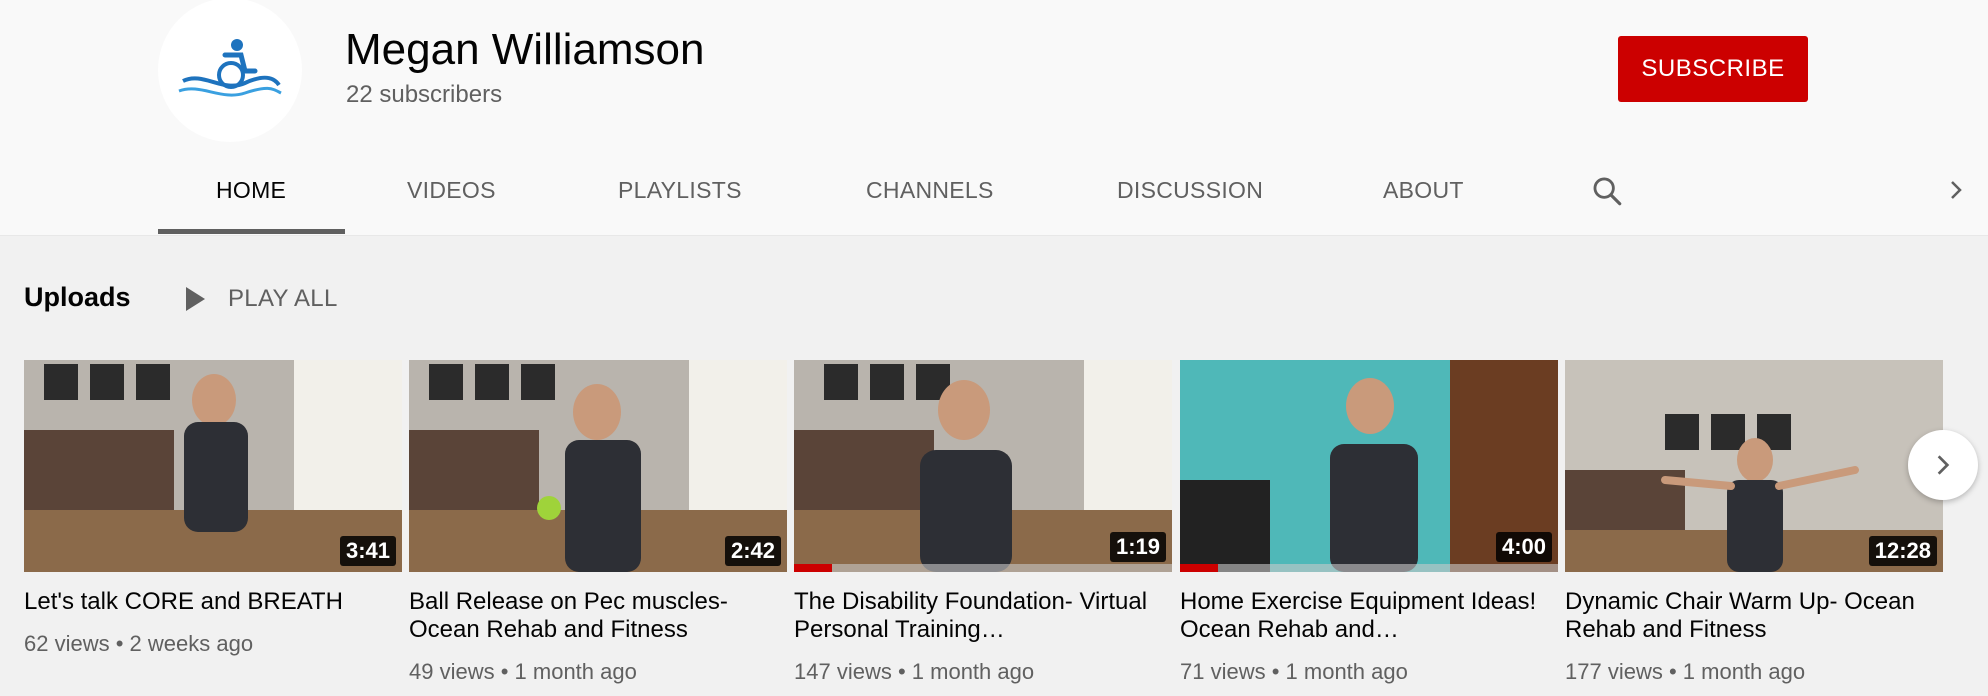 The width and height of the screenshot is (1988, 696). What do you see at coordinates (1223, 671) in the screenshot?
I see `video-views: 71 views` at bounding box center [1223, 671].